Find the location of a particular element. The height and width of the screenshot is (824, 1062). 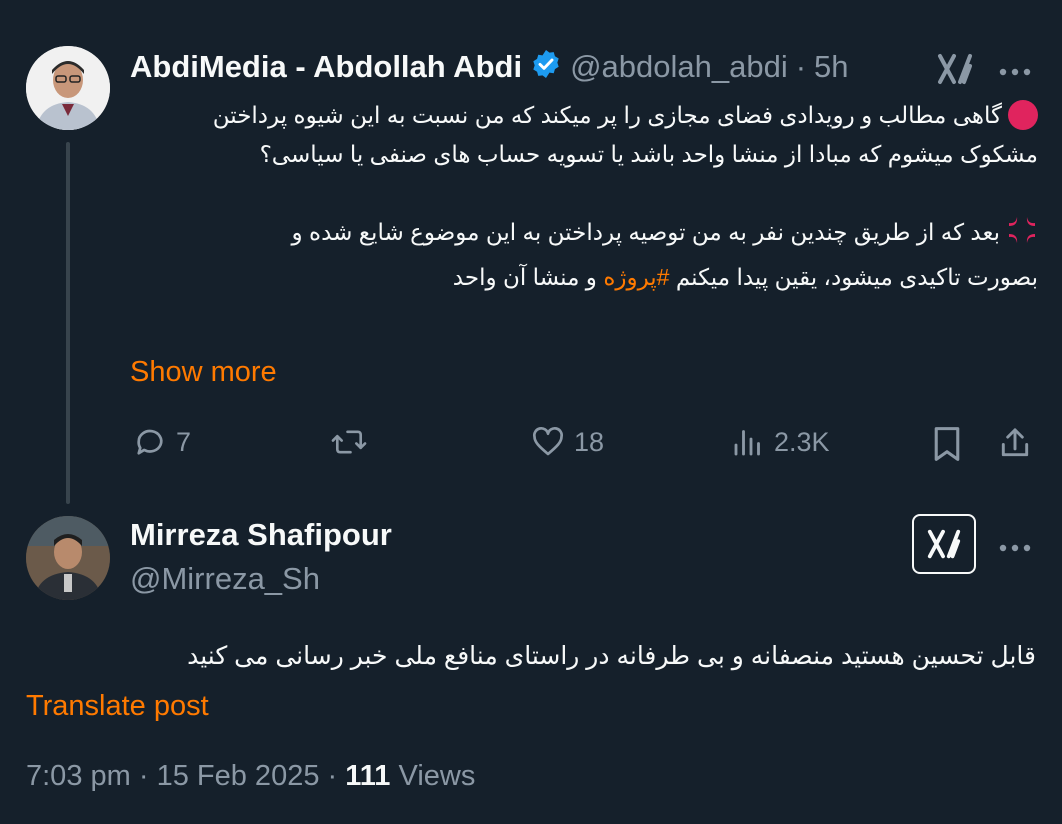

views-count: 2.3K is located at coordinates (802, 441).